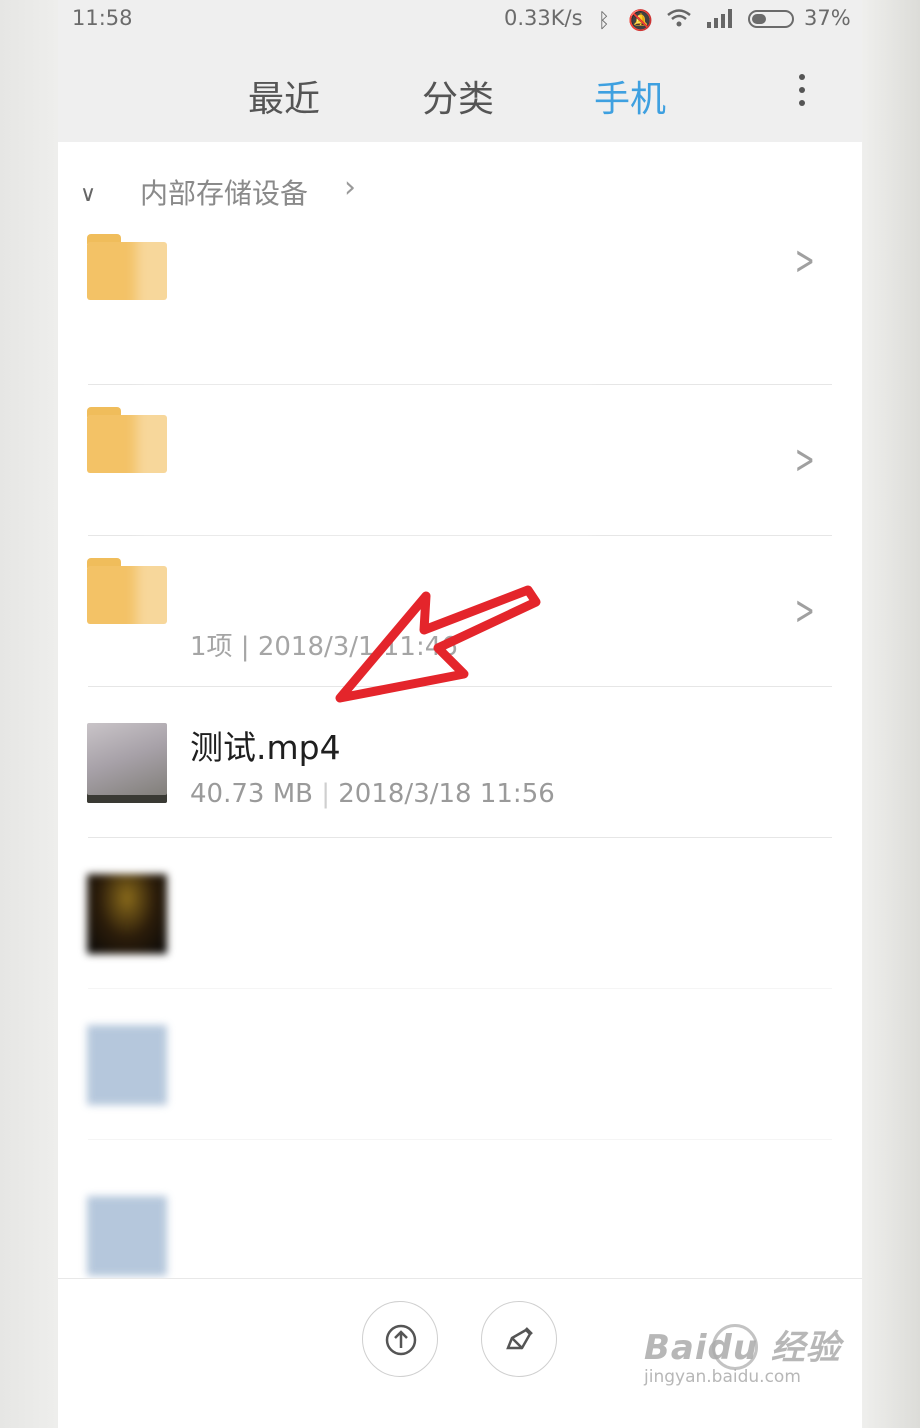  What do you see at coordinates (543, 18) in the screenshot?
I see `network-speed: 0.33K/s` at bounding box center [543, 18].